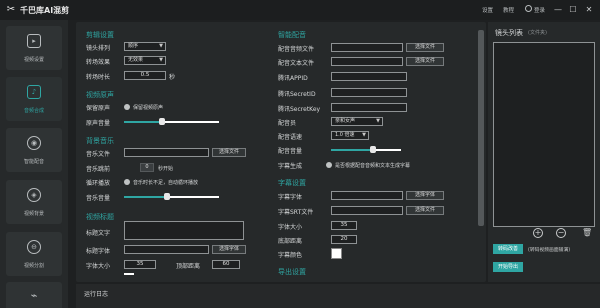 The height and width of the screenshot is (308, 600). Describe the element at coordinates (367, 47) in the screenshot. I see `voice-file-input` at that location.